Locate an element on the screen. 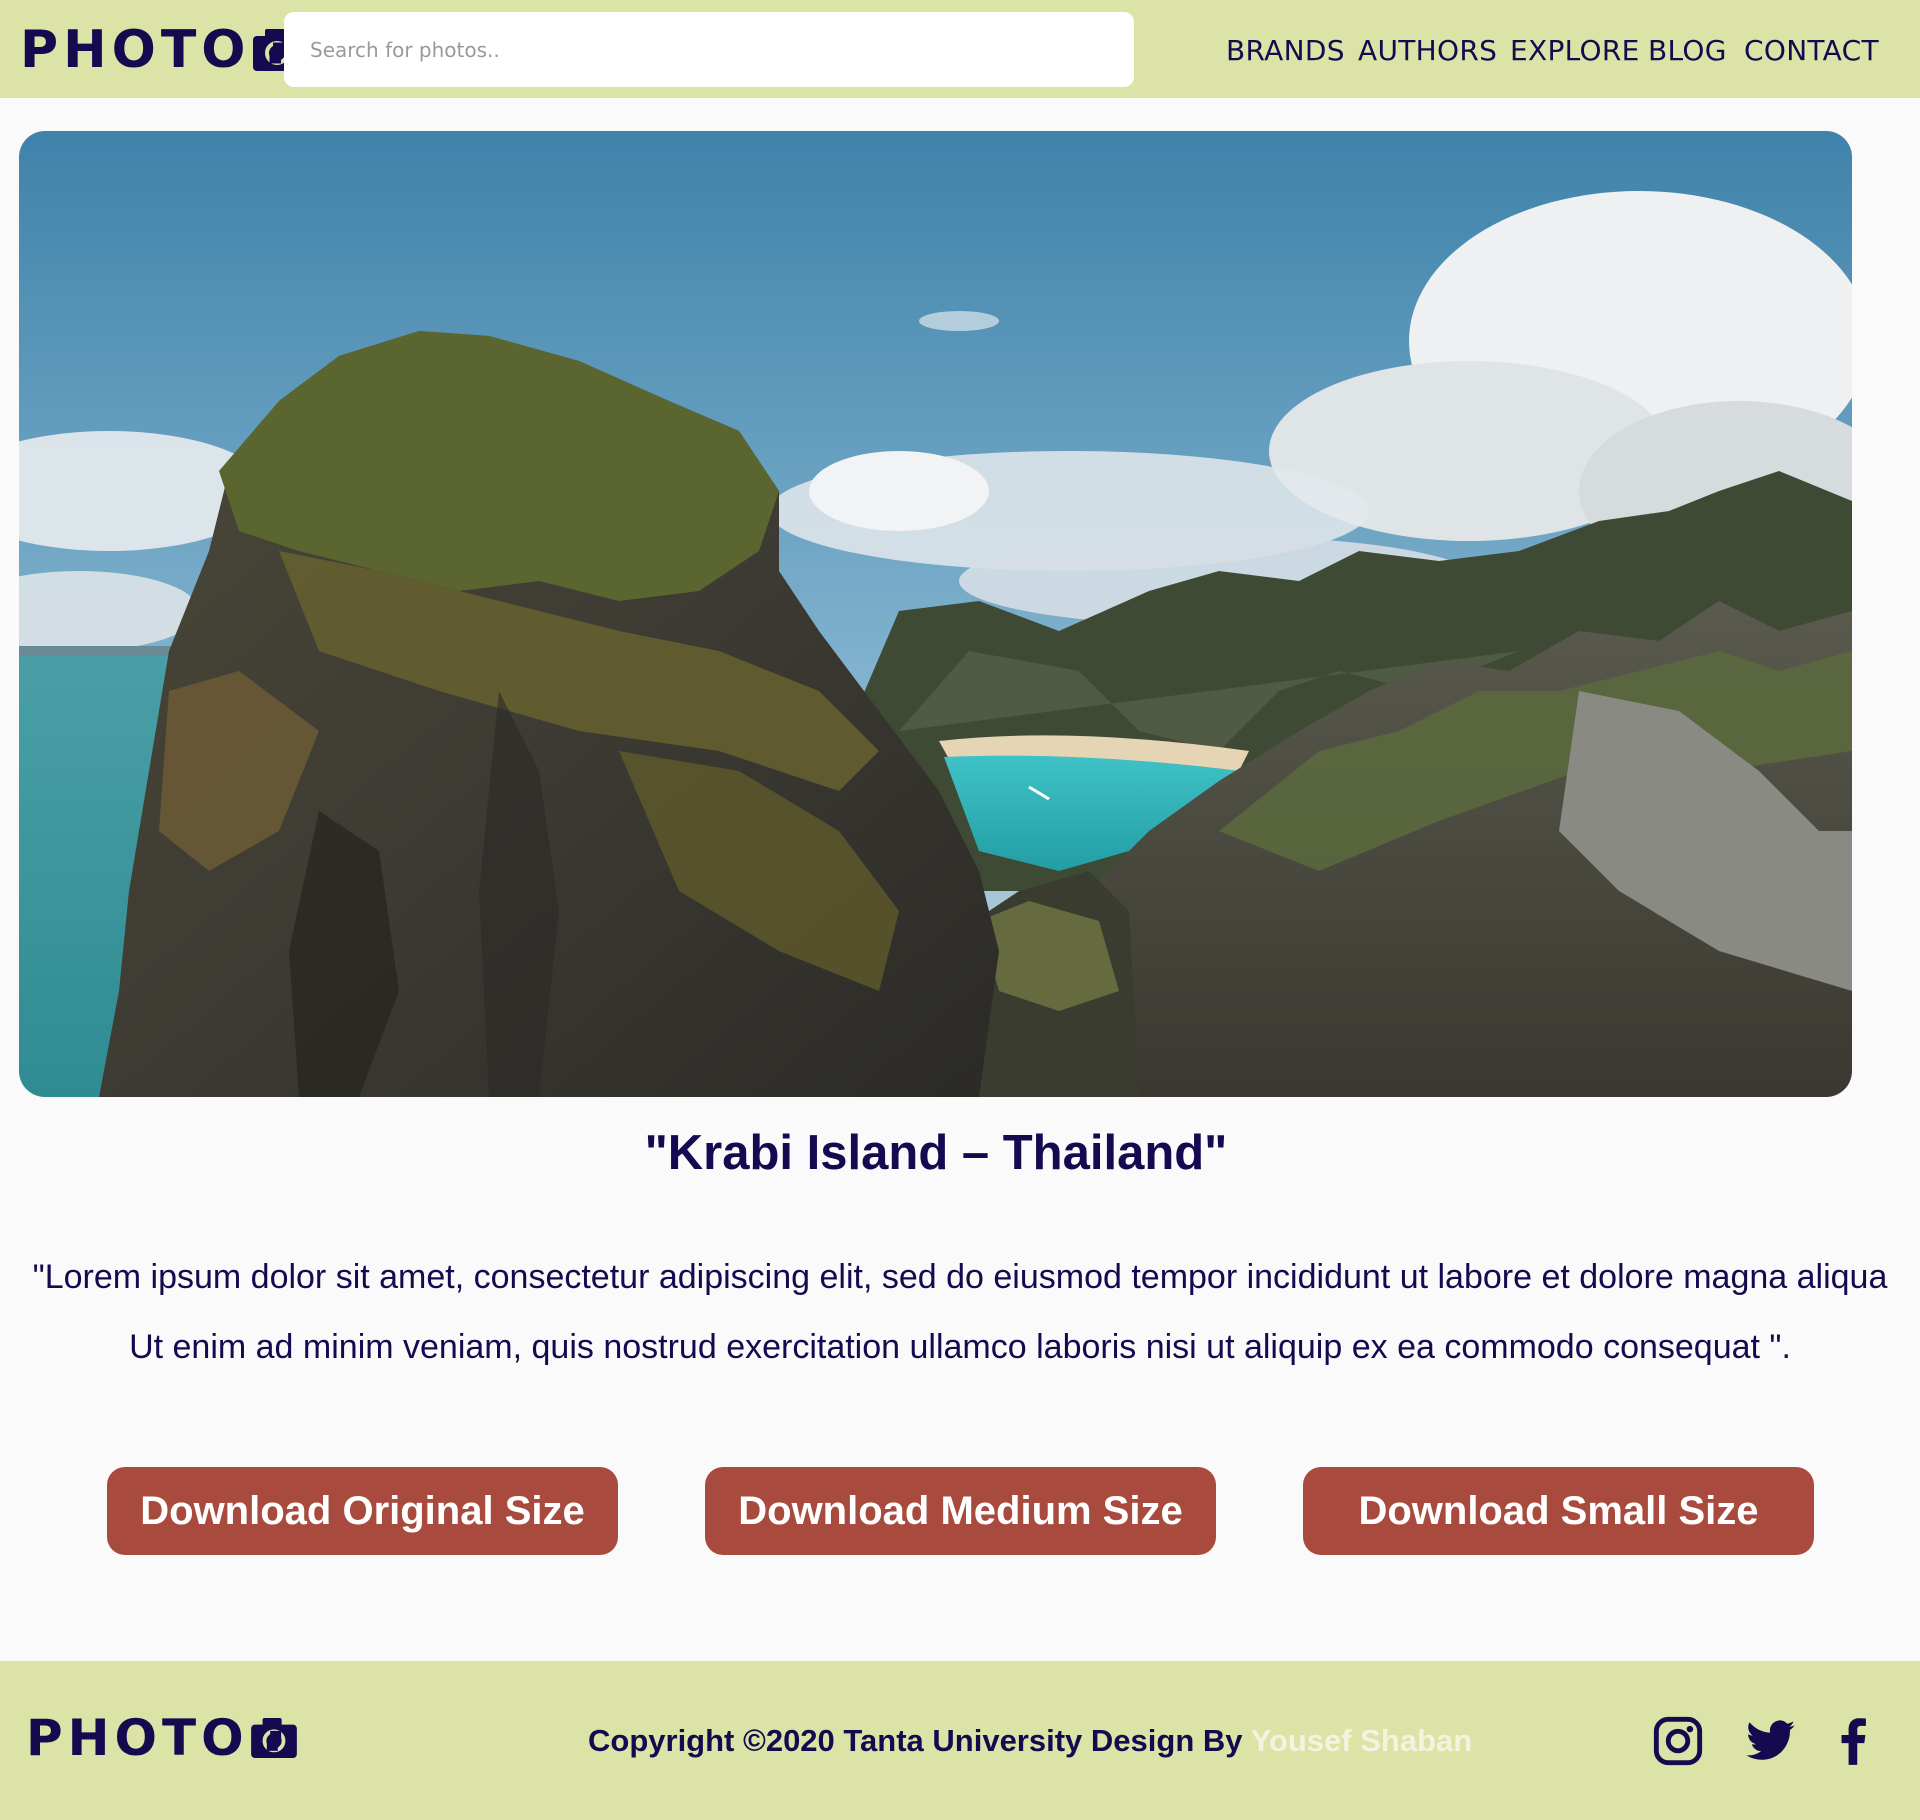 The image size is (1920, 1820). camera-icon is located at coordinates (273, 1738).